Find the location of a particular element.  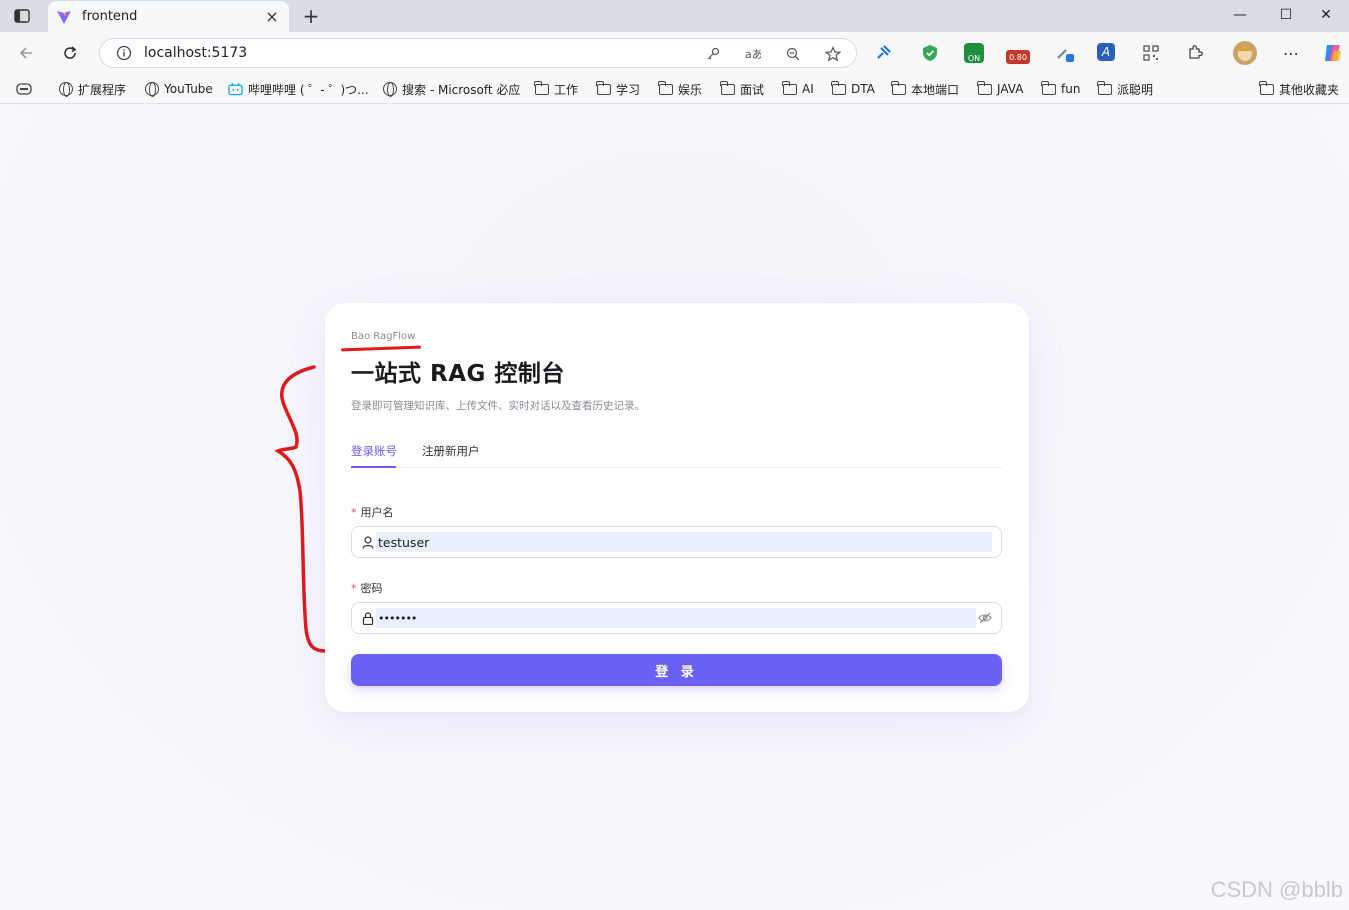

password-value: ••••••• is located at coordinates (397, 618).